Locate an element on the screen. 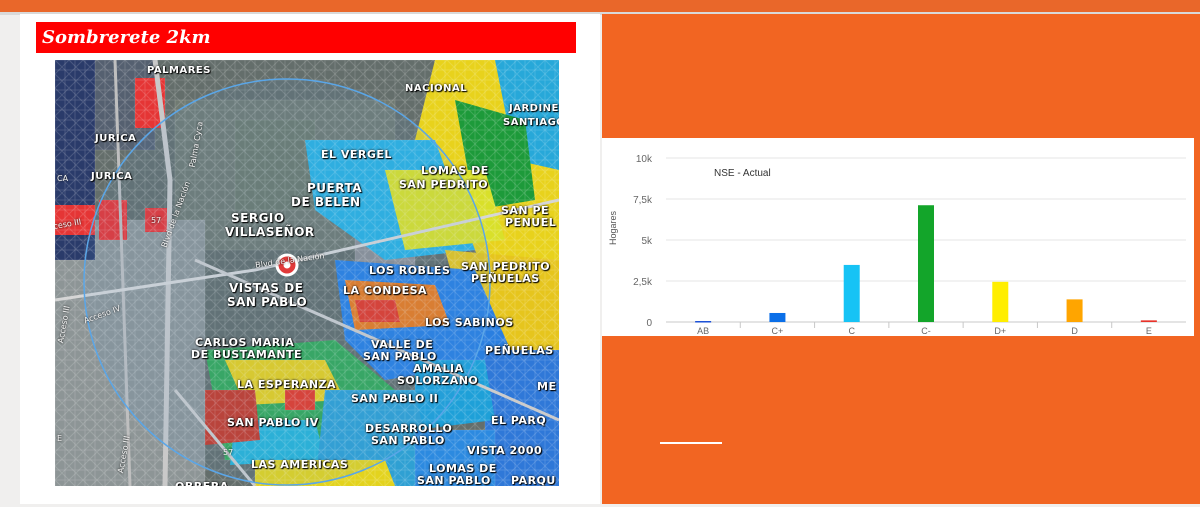 This screenshot has width=1200, height=507. map-road-label: E is located at coordinates (60, 438).